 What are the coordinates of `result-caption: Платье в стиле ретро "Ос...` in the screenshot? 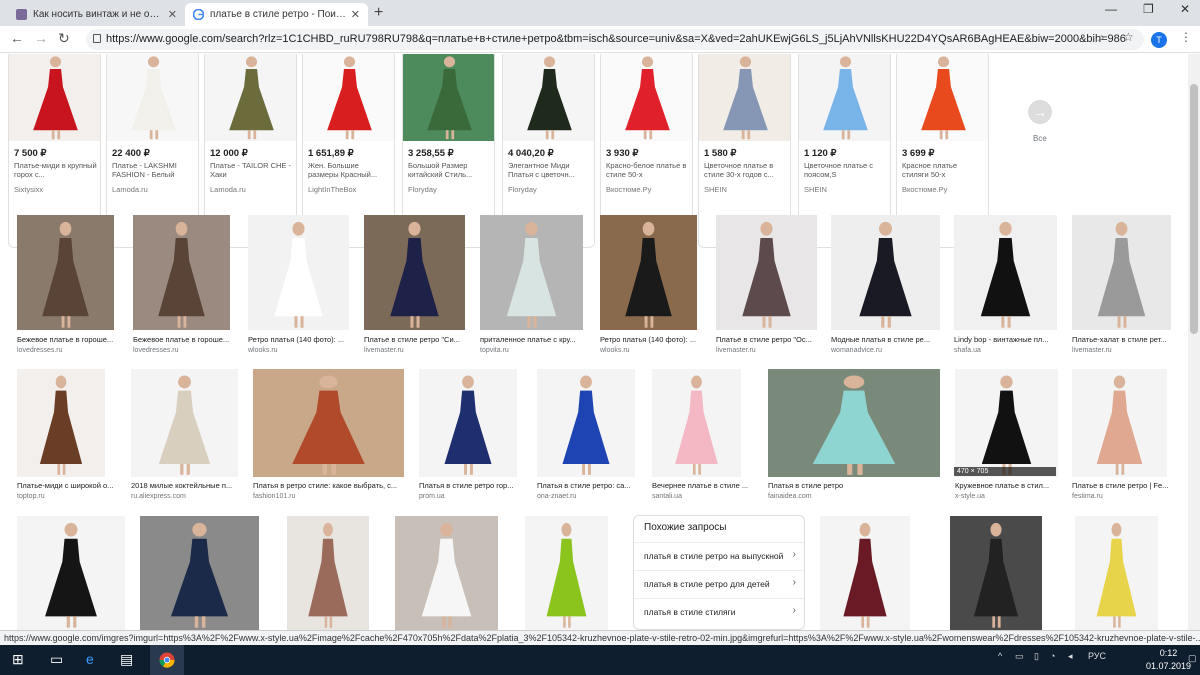 It's located at (772, 339).